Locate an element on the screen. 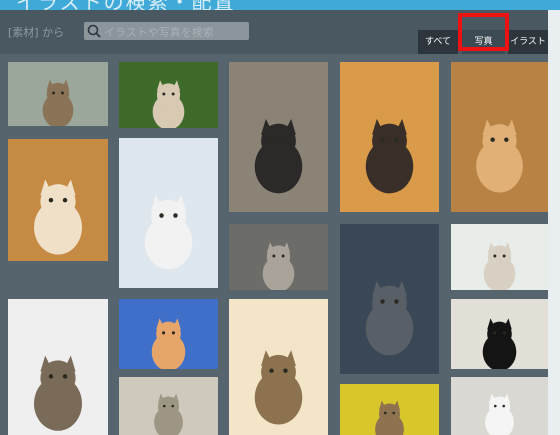 The image size is (560, 435). photo-ginger-cat-walking is located at coordinates (499, 137).